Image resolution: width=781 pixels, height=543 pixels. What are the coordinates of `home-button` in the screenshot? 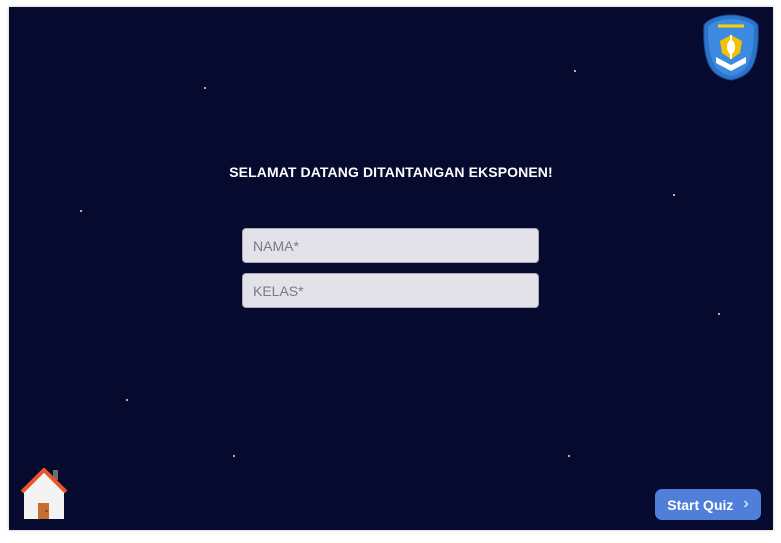 It's located at (44, 494).